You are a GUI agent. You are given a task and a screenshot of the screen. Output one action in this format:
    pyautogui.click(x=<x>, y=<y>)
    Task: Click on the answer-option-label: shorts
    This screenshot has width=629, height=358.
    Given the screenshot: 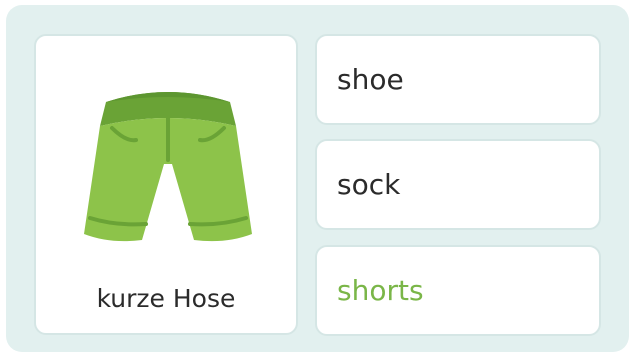 What is the action you would take?
    pyautogui.click(x=380, y=290)
    